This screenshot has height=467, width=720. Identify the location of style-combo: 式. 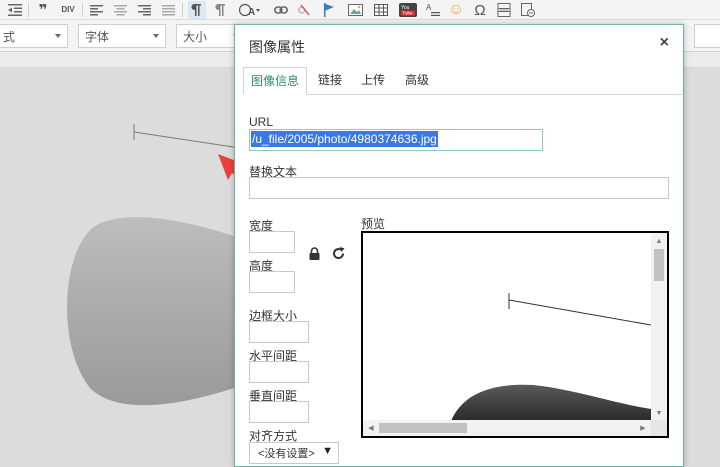
(34, 36).